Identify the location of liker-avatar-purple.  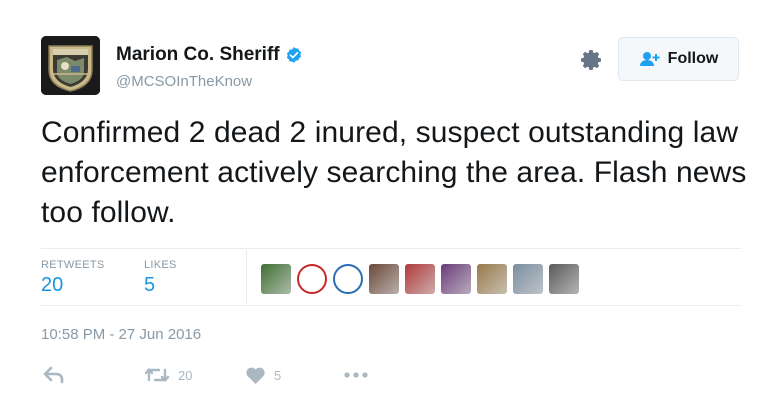
(456, 279).